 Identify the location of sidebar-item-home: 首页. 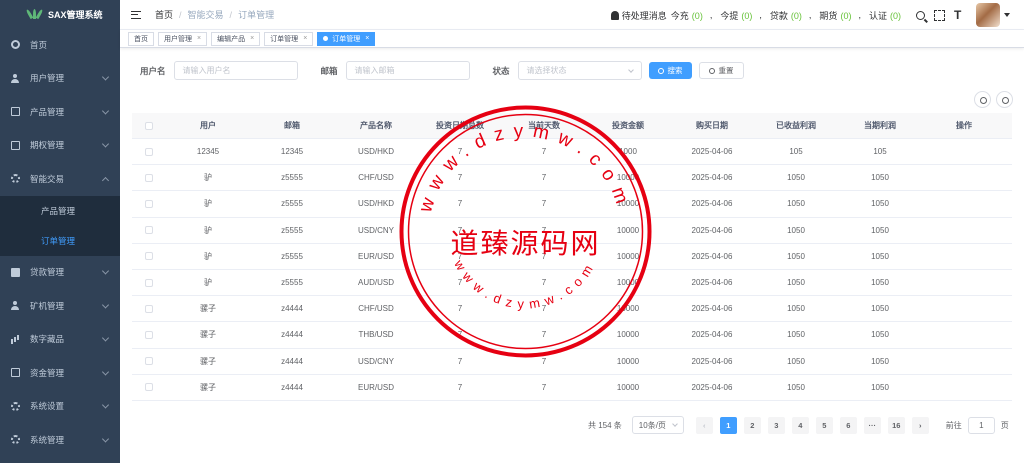
(60, 45).